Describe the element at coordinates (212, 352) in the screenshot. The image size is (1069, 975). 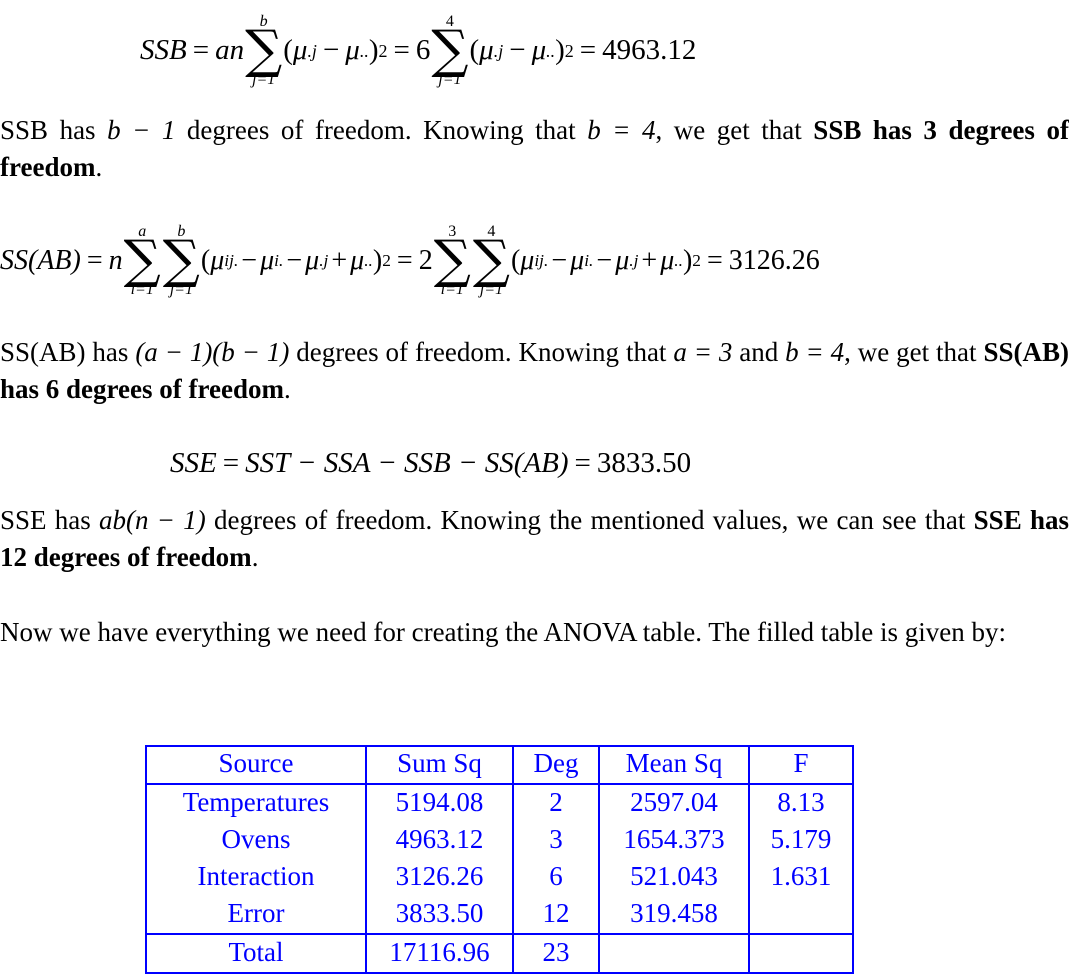
I see `ssab-df-math-1: (a − 1)(b − 1)` at that location.